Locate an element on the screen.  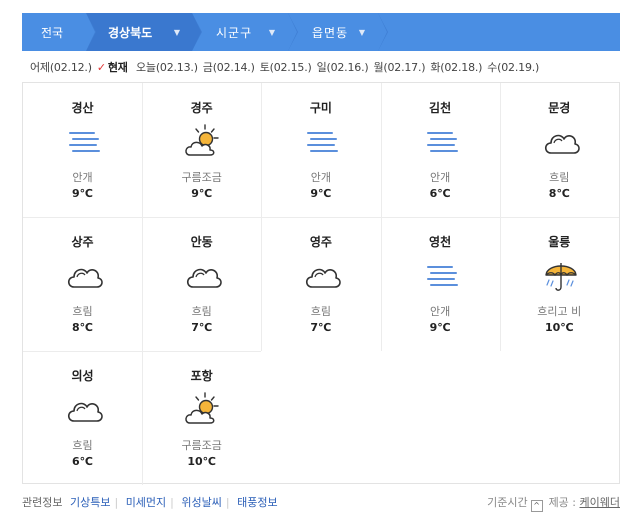
day-current: 현재 is located at coordinates (118, 67).